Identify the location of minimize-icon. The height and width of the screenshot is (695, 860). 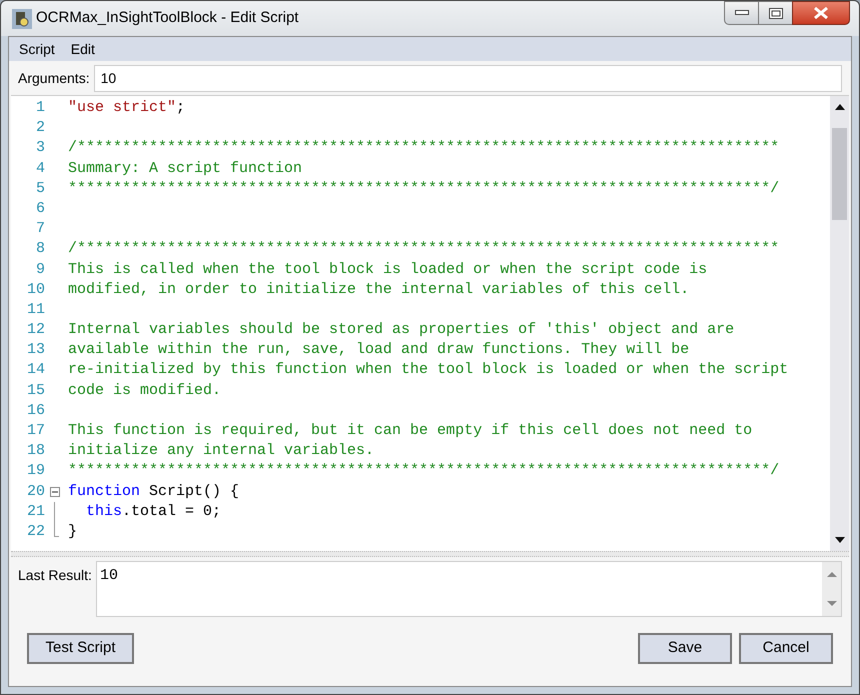
(741, 13).